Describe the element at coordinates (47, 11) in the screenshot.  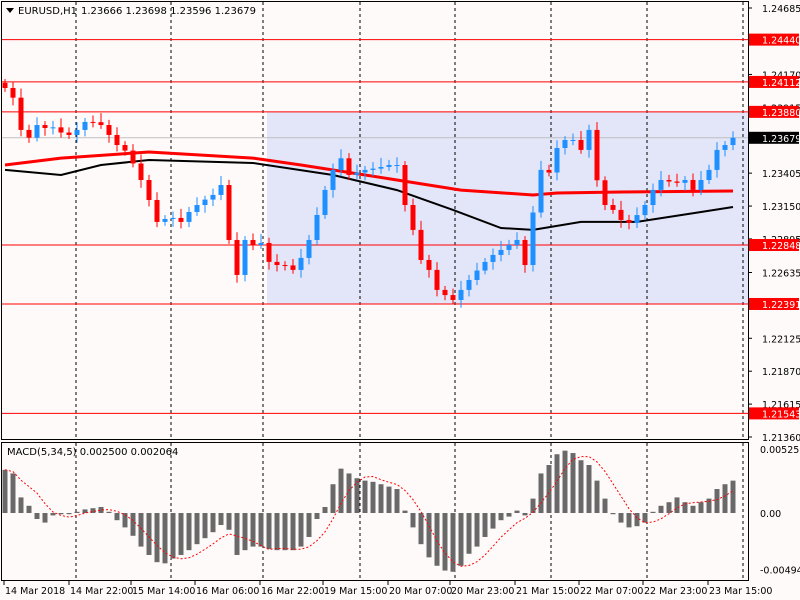
I see `symbol-label: EURUSD,H1` at that location.